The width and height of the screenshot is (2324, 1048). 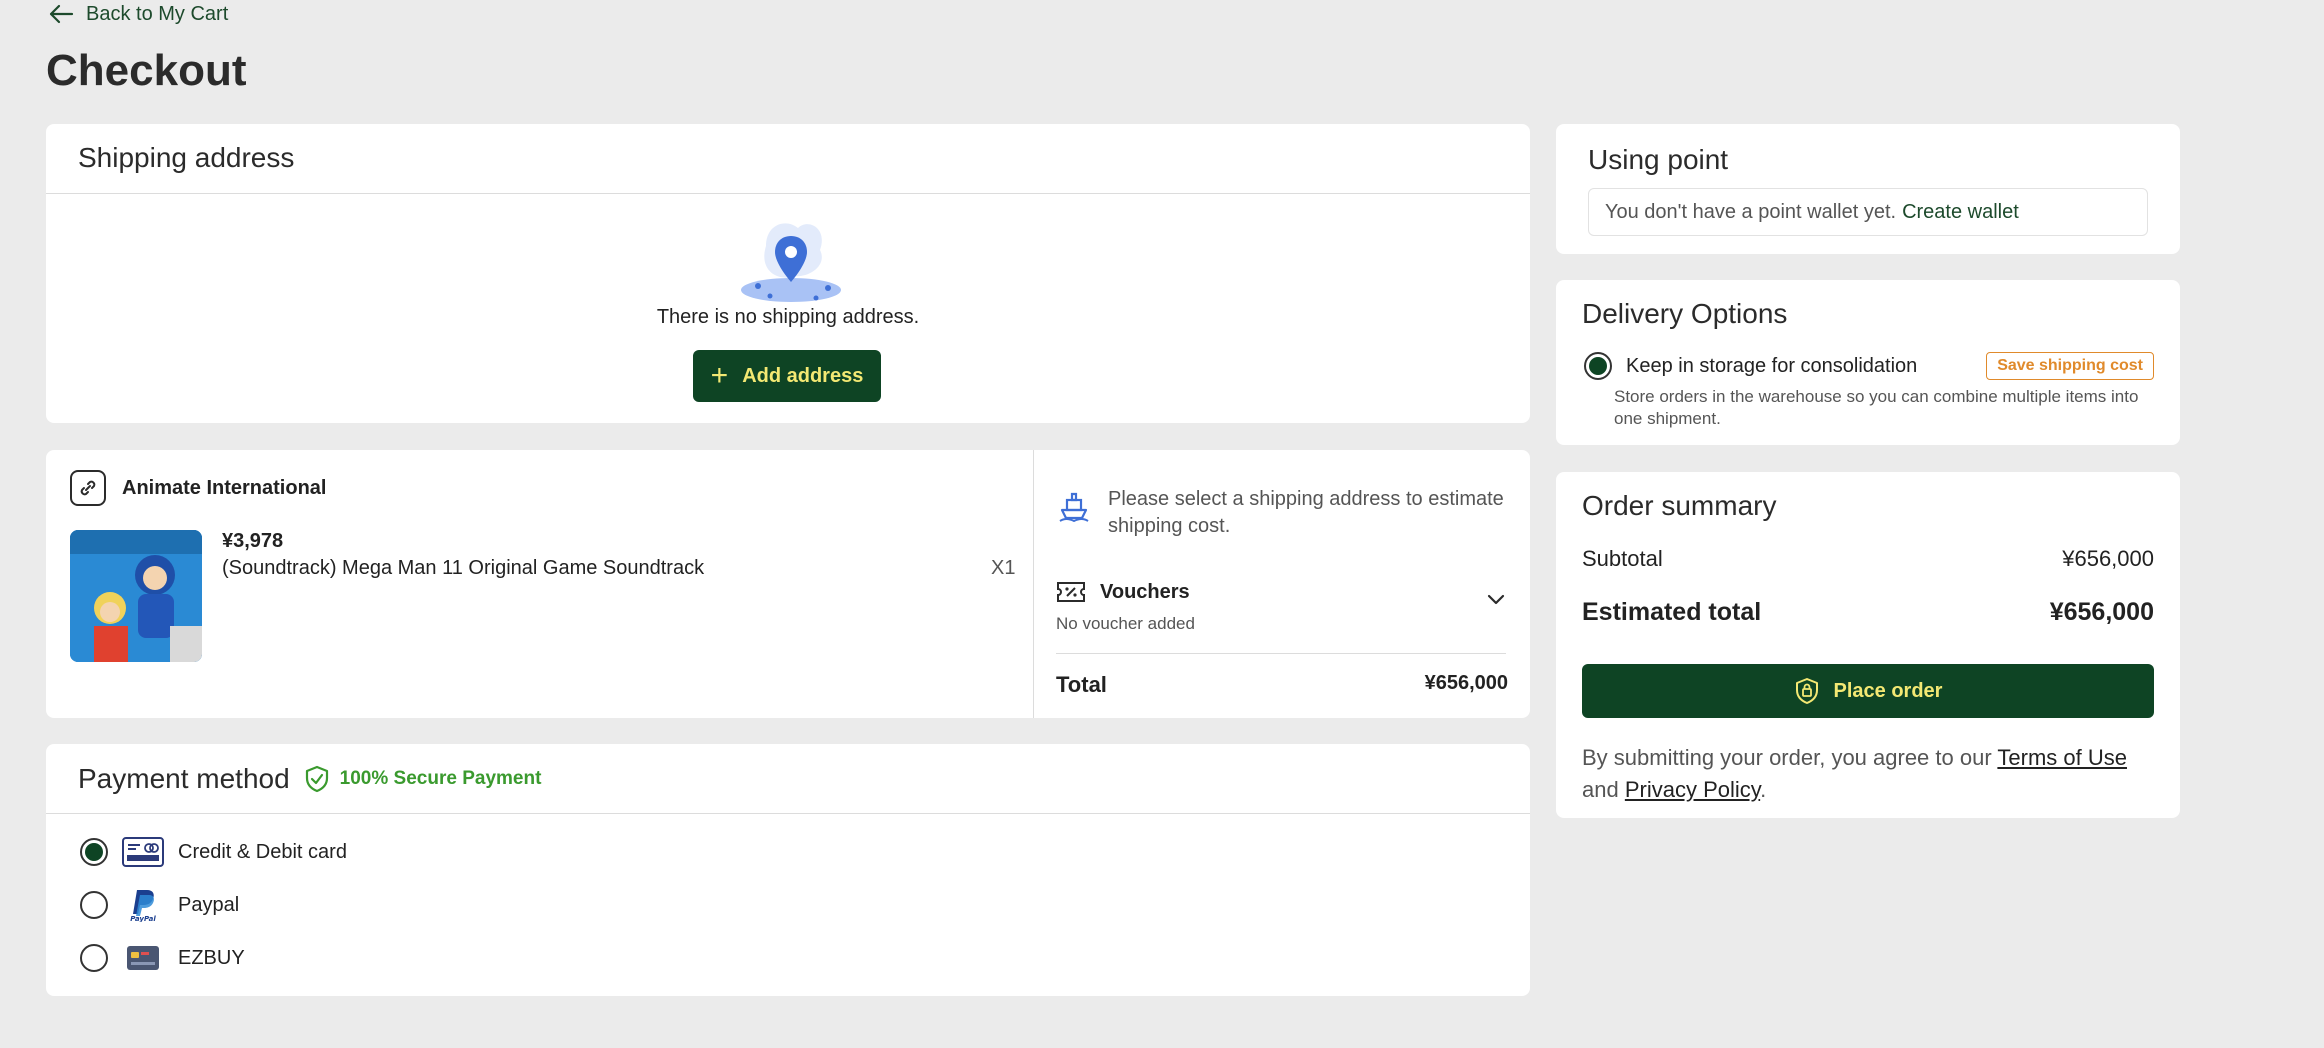 I want to click on privacy-policy-link: Privacy Policy, so click(x=1692, y=789).